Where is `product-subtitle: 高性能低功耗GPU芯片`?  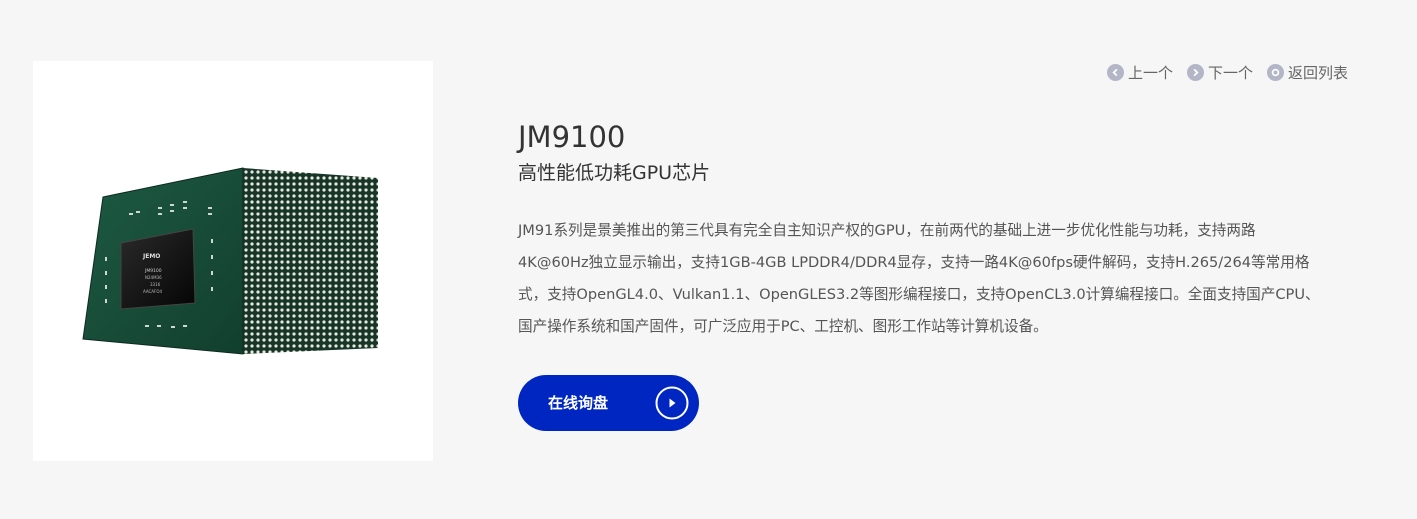
product-subtitle: 高性能低功耗GPU芯片 is located at coordinates (614, 173).